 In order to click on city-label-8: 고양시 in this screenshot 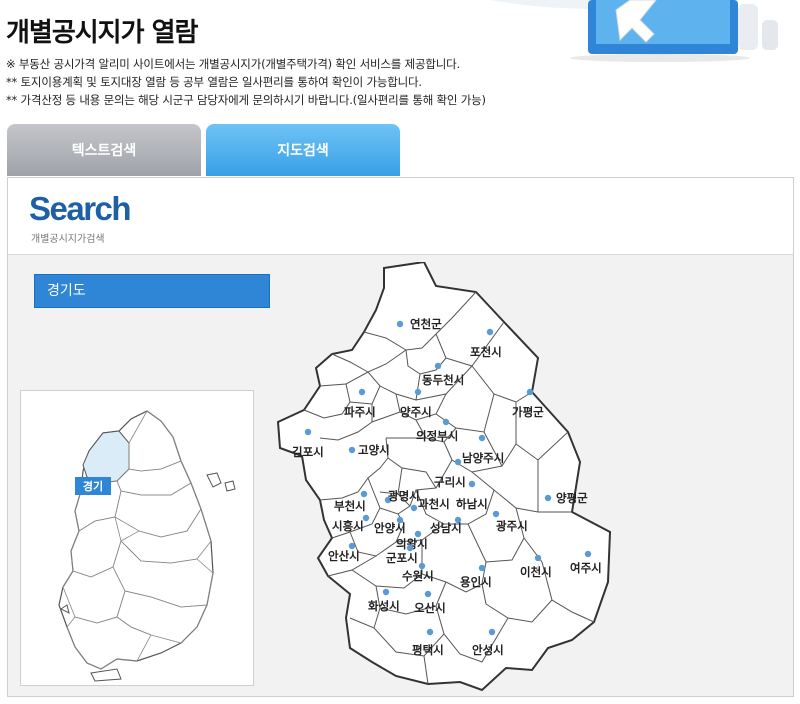, I will do `click(374, 450)`.